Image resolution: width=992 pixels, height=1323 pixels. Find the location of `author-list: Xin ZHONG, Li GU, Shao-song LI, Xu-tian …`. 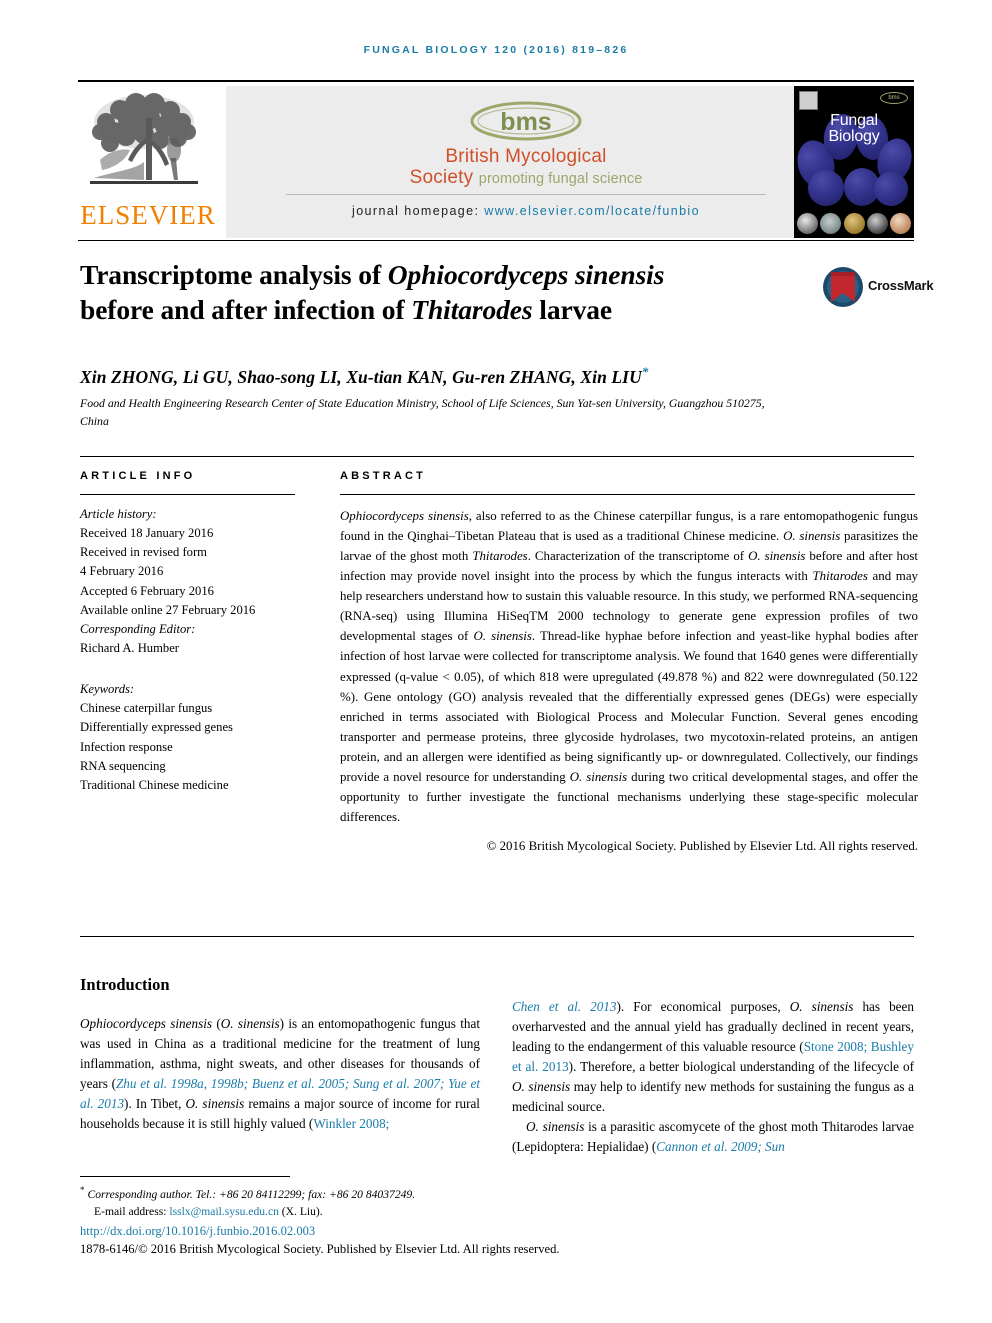

author-list: Xin ZHONG, Li GU, Shao-song LI, Xu-tian … is located at coordinates (460, 376).